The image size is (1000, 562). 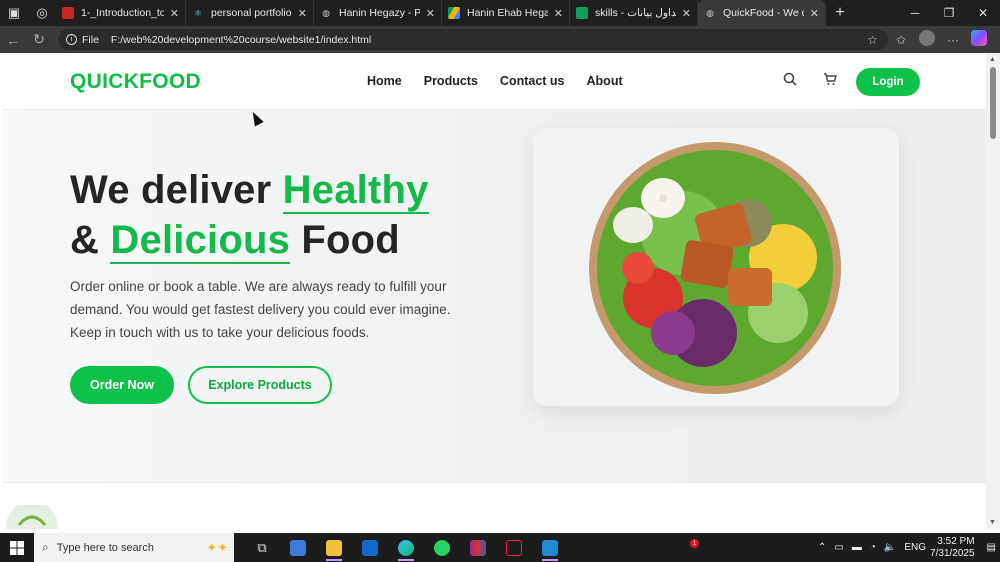 What do you see at coordinates (14, 13) in the screenshot?
I see `tab-actions-icon: ▣` at bounding box center [14, 13].